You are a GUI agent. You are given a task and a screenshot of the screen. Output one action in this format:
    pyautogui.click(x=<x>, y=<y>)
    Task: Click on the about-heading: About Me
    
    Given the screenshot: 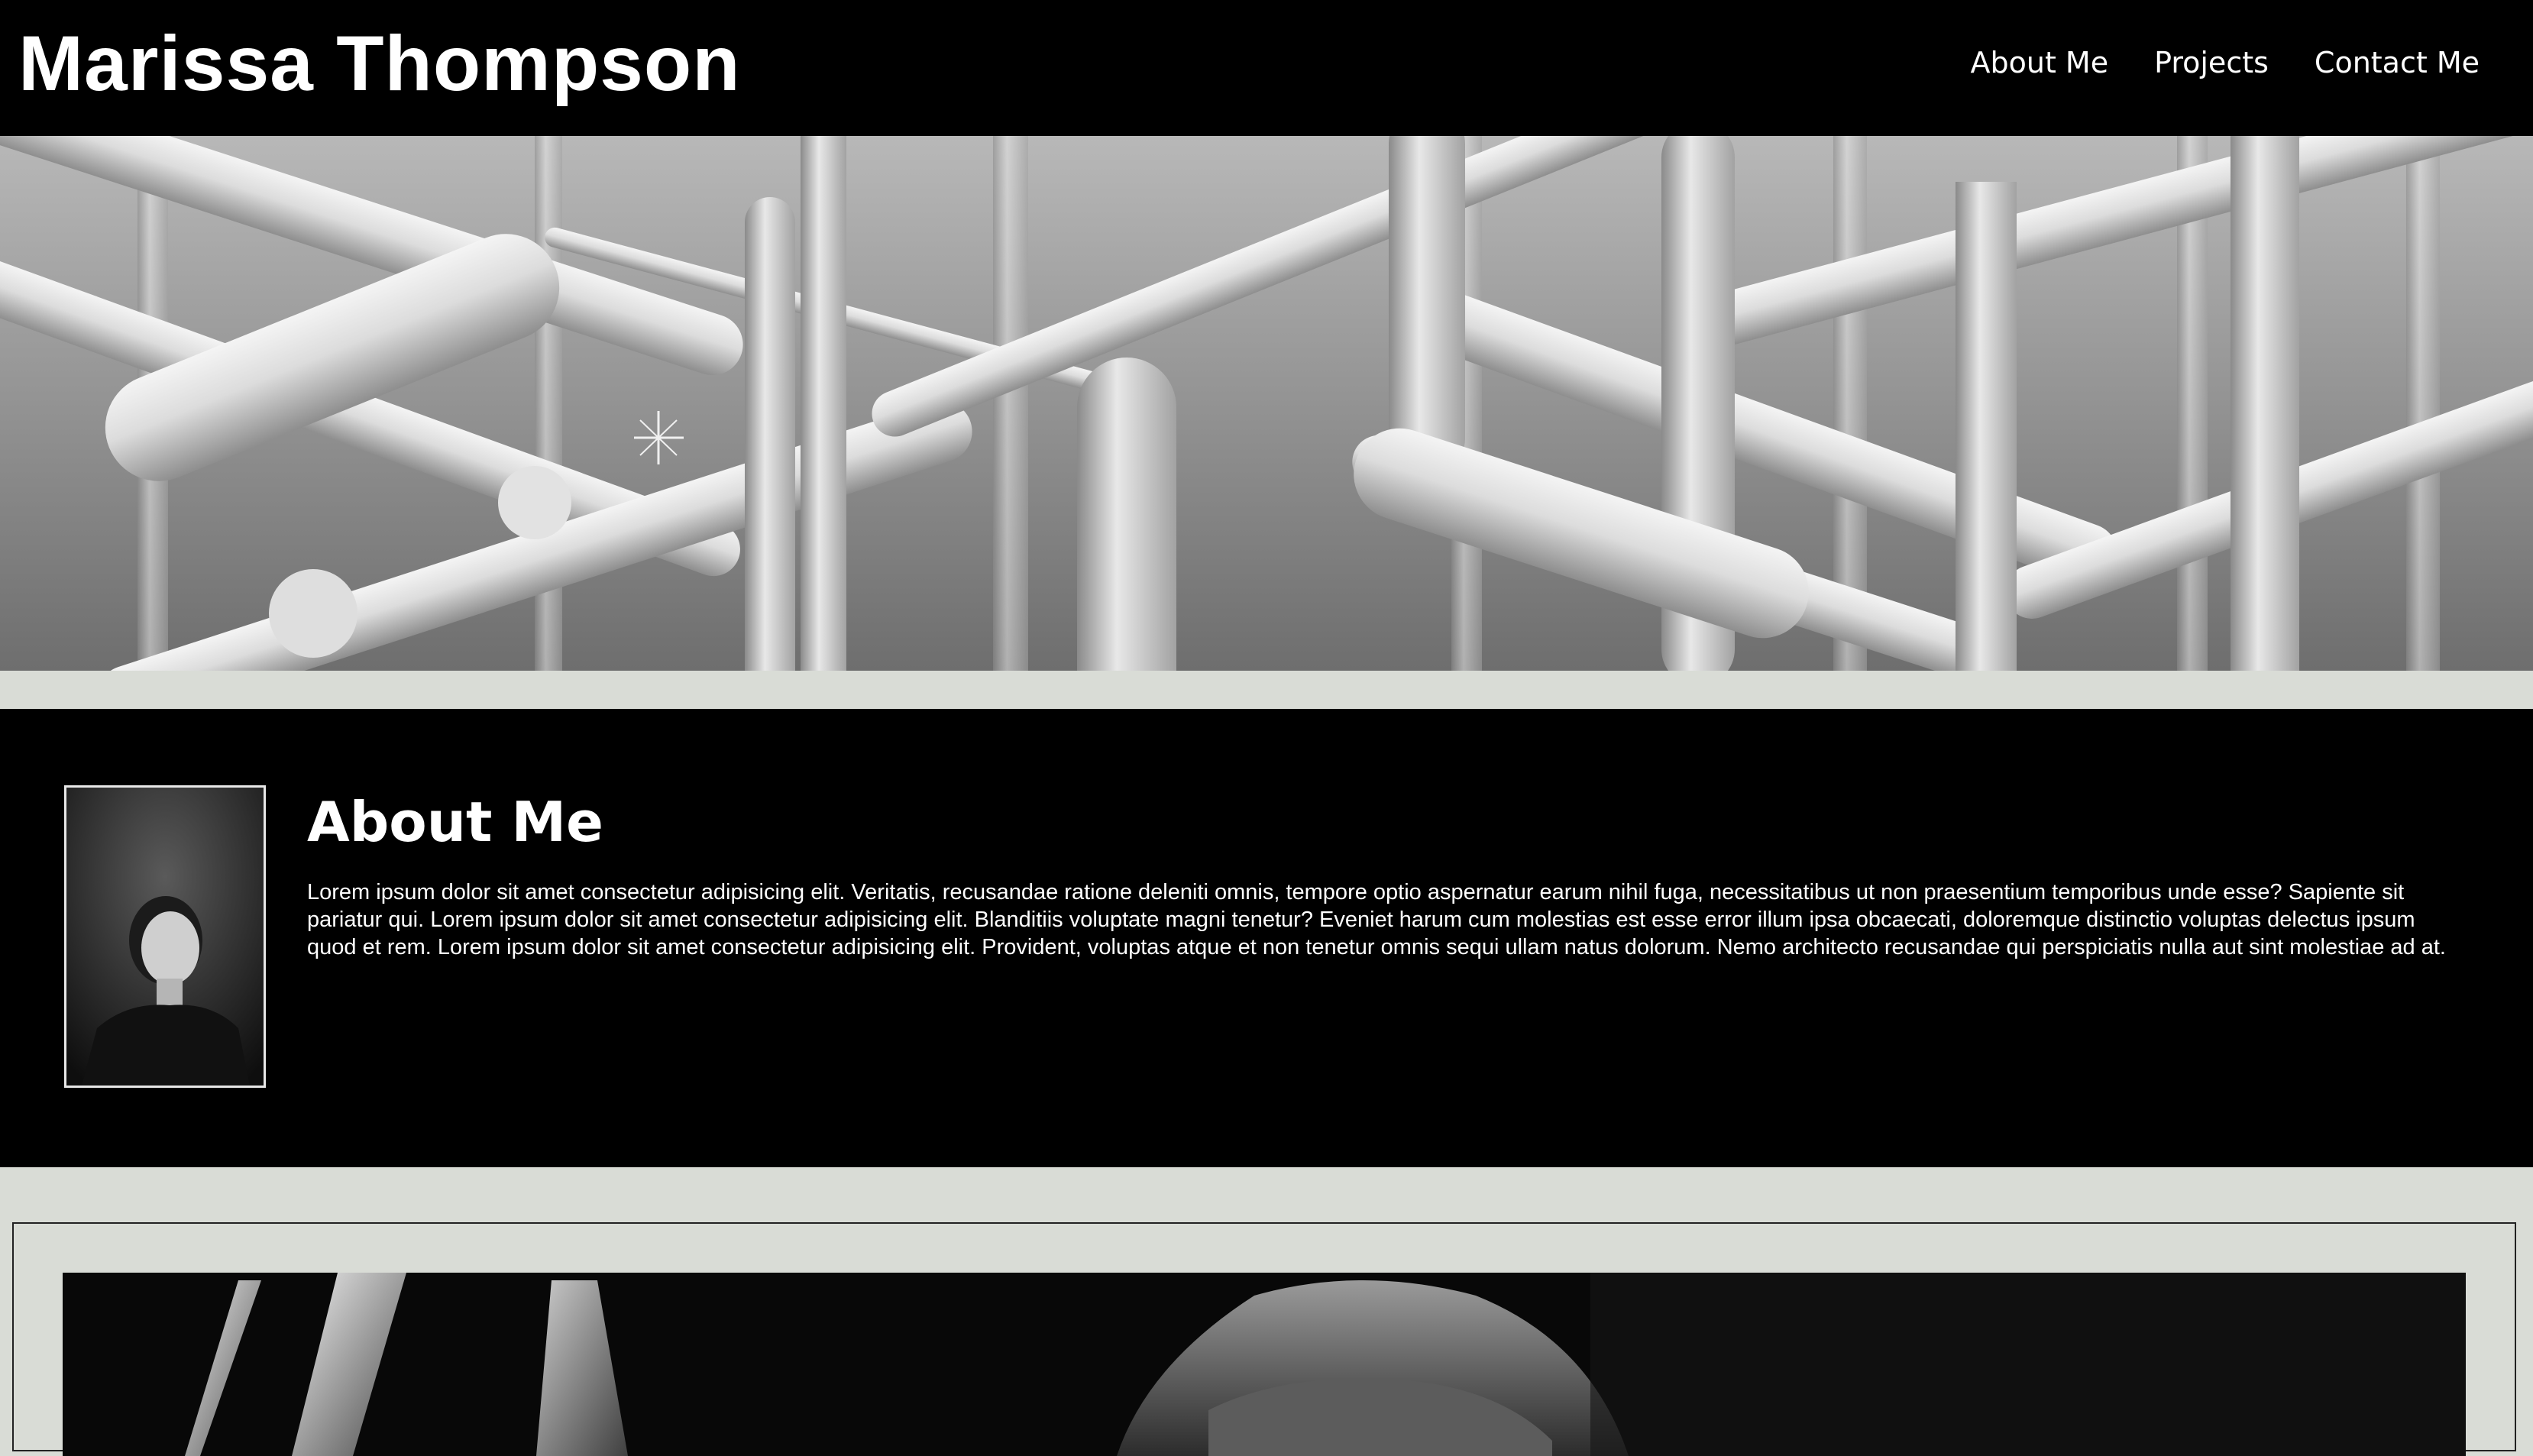 What is the action you would take?
    pyautogui.click(x=455, y=822)
    